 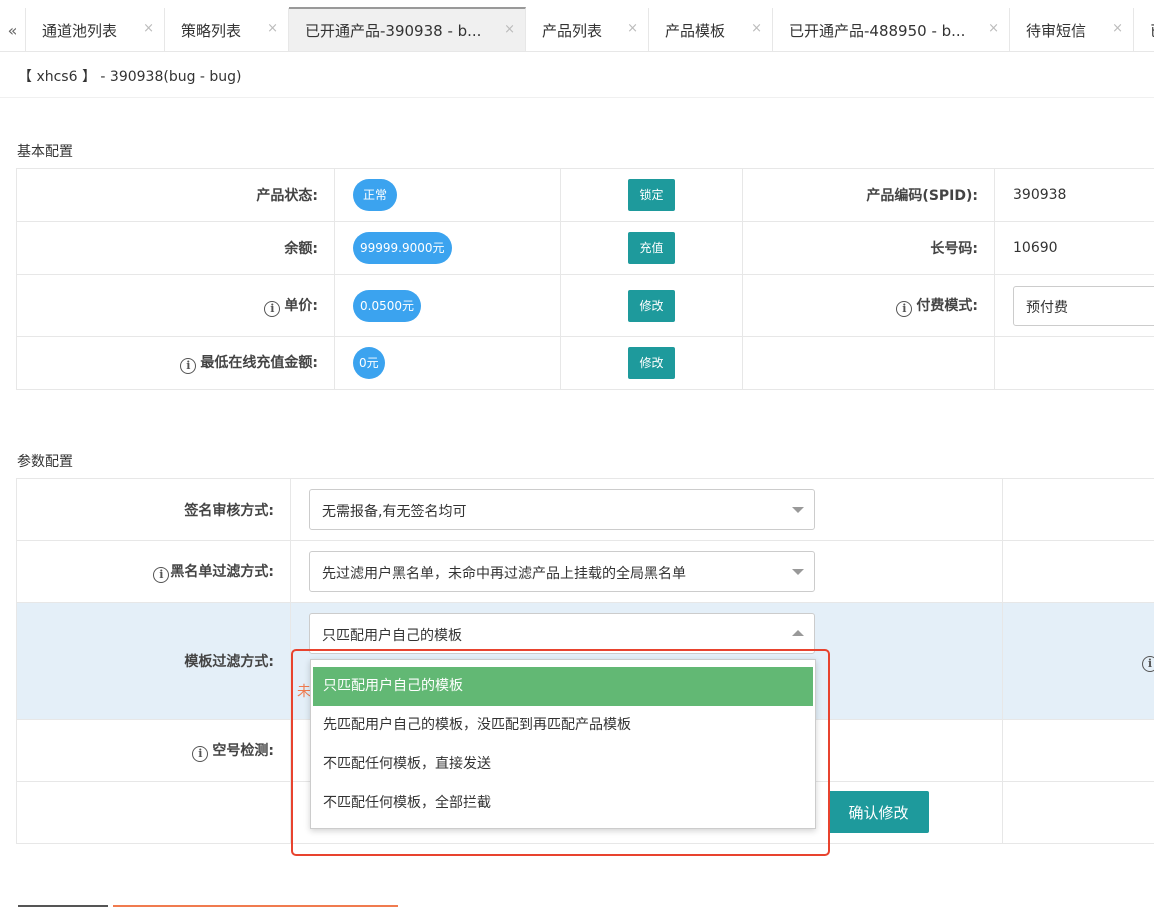 I want to click on blacklist-select: 先过滤用户黑名单，未命中再过滤产品上挂载的全局黑名单, so click(x=562, y=571).